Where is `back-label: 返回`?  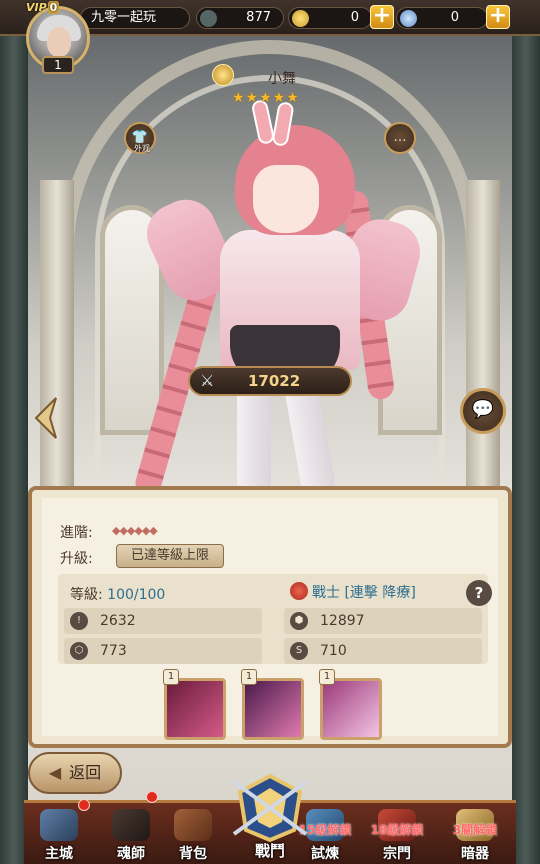 back-label: 返回 is located at coordinates (85, 772).